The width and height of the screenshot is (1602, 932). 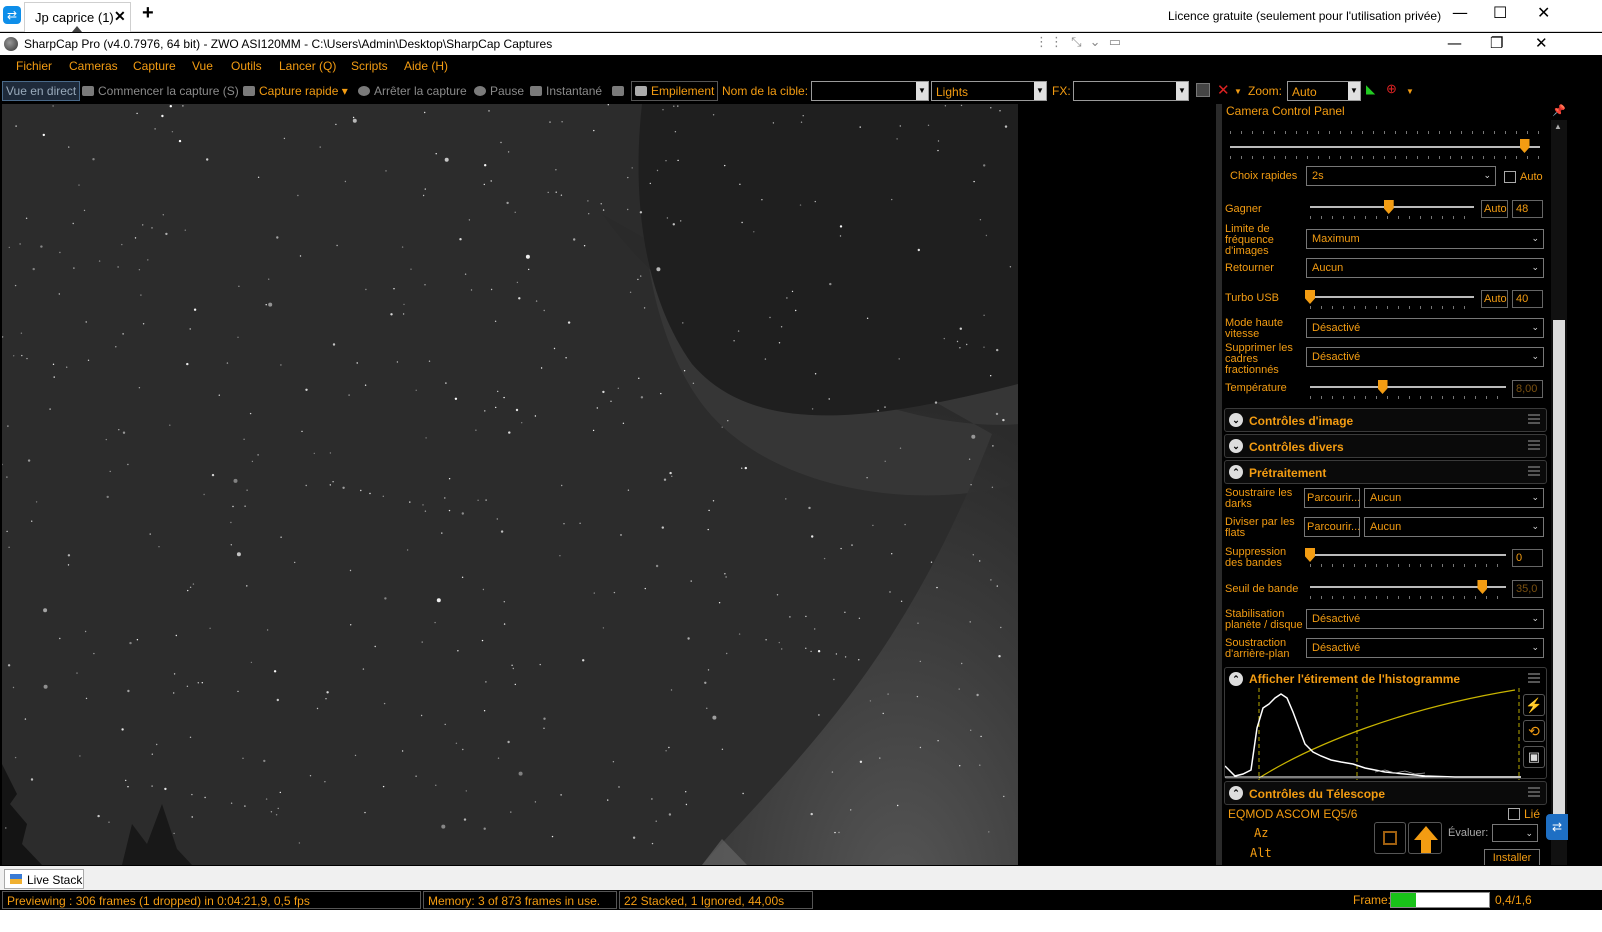 I want to click on evaluate-select: ⌄, so click(x=1515, y=833).